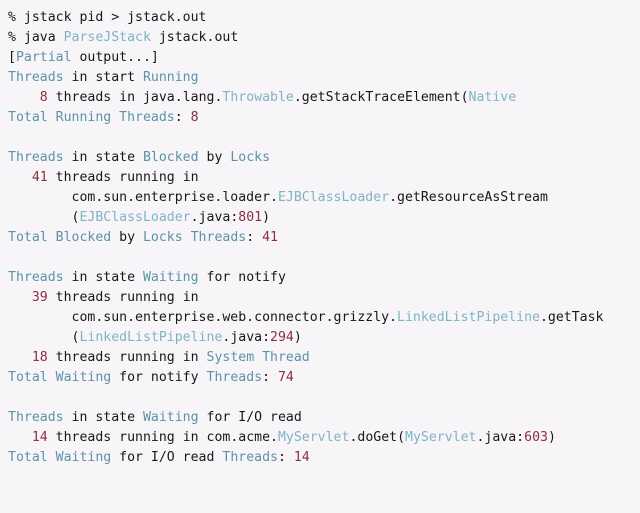  What do you see at coordinates (324, 338) in the screenshot?
I see `terminal-line-waiting-notify-detail-3: (LinkedListPipeline.java:294)` at bounding box center [324, 338].